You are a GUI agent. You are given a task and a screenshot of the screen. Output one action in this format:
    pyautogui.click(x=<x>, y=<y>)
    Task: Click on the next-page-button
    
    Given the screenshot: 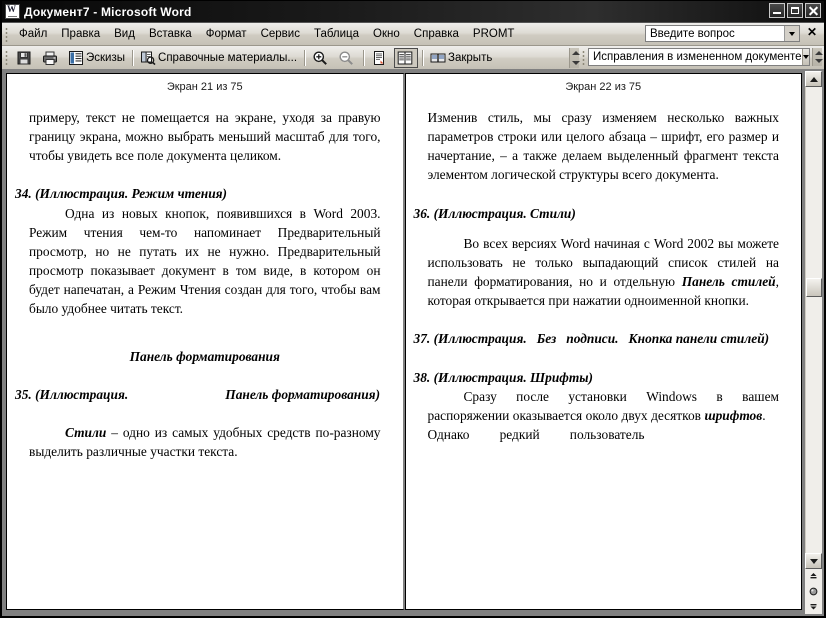 What is the action you would take?
    pyautogui.click(x=813, y=606)
    